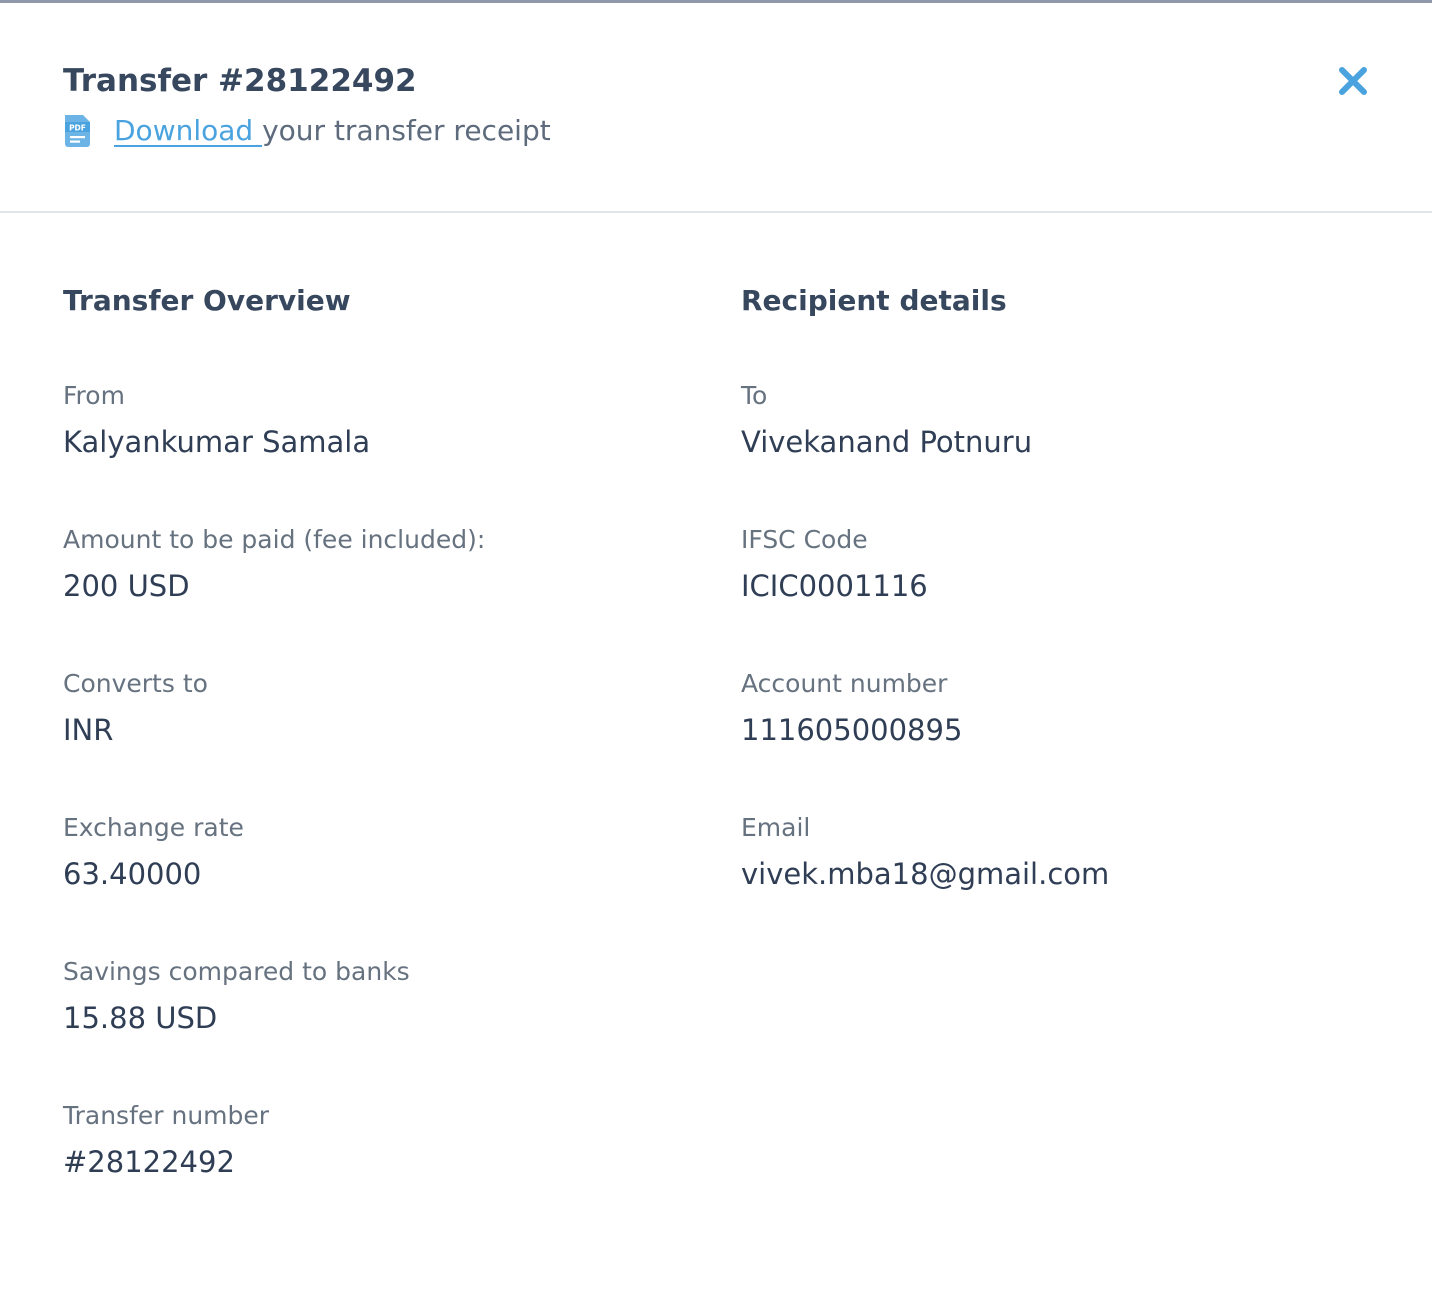 The height and width of the screenshot is (1290, 1432). I want to click on transfer-number-label: Transfer number, so click(166, 1115).